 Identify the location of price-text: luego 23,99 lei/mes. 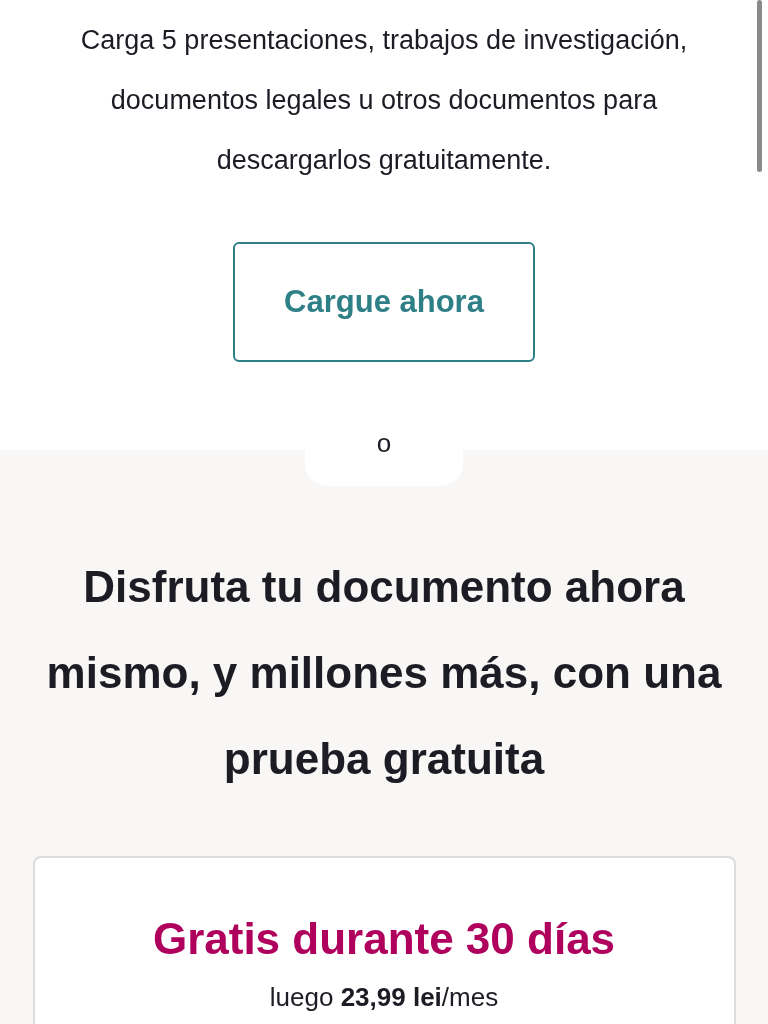
(384, 997).